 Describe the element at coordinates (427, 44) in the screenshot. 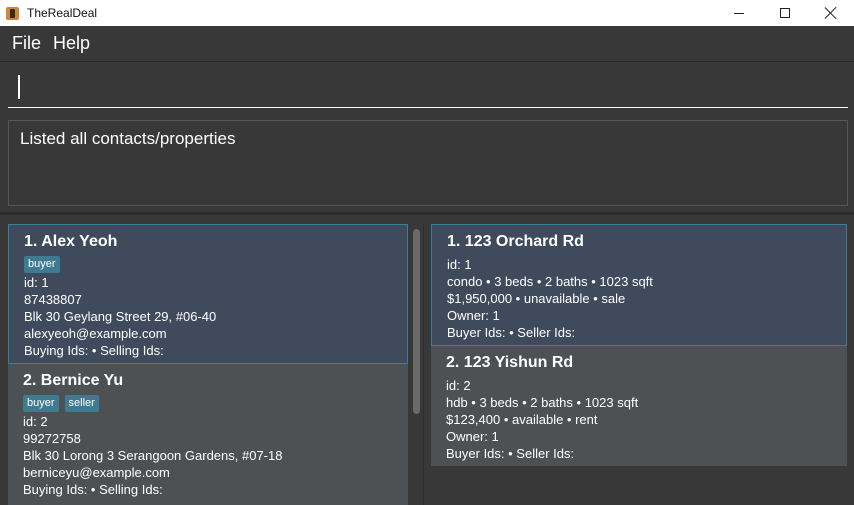

I see `menu-bar: File Help` at that location.